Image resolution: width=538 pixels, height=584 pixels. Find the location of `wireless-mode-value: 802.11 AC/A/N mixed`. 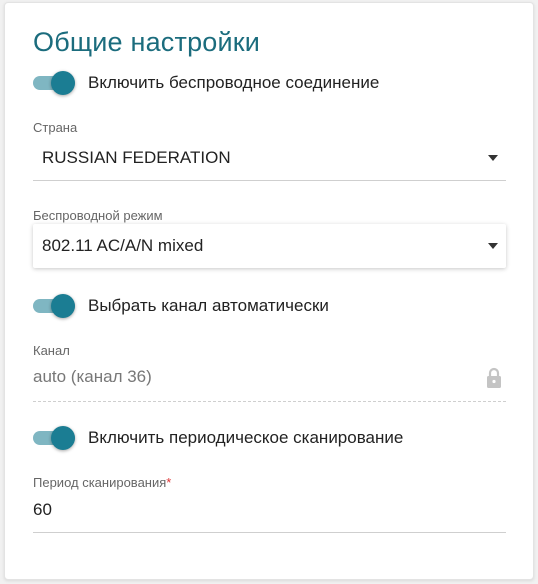

wireless-mode-value: 802.11 AC/A/N mixed is located at coordinates (123, 245).